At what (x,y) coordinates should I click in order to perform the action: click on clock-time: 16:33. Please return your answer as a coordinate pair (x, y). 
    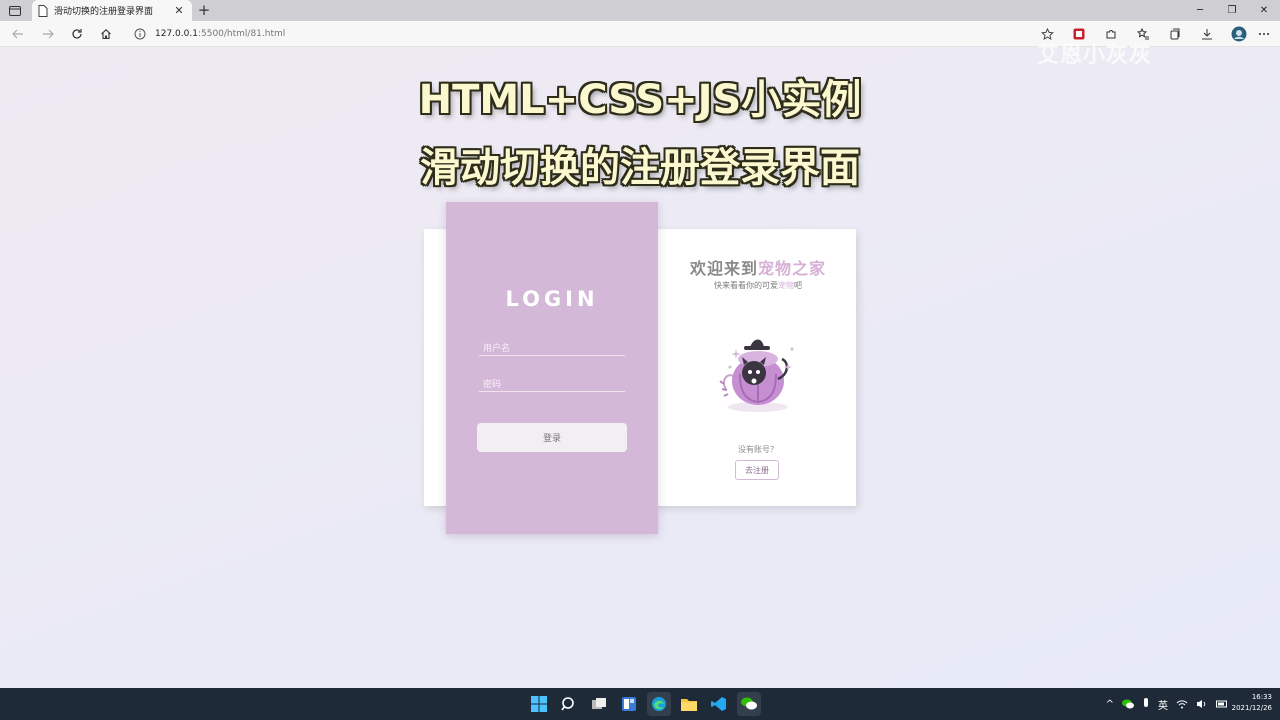
    Looking at the image, I should click on (1261, 697).